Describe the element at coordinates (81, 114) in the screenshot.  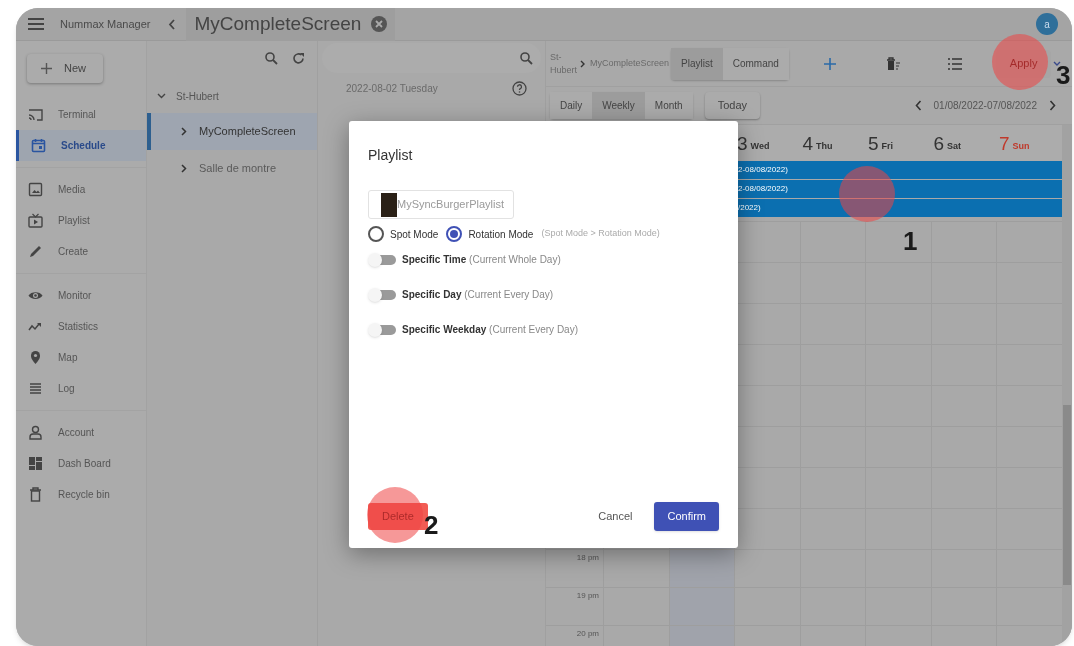
I see `sidebar-item: Terminal` at that location.